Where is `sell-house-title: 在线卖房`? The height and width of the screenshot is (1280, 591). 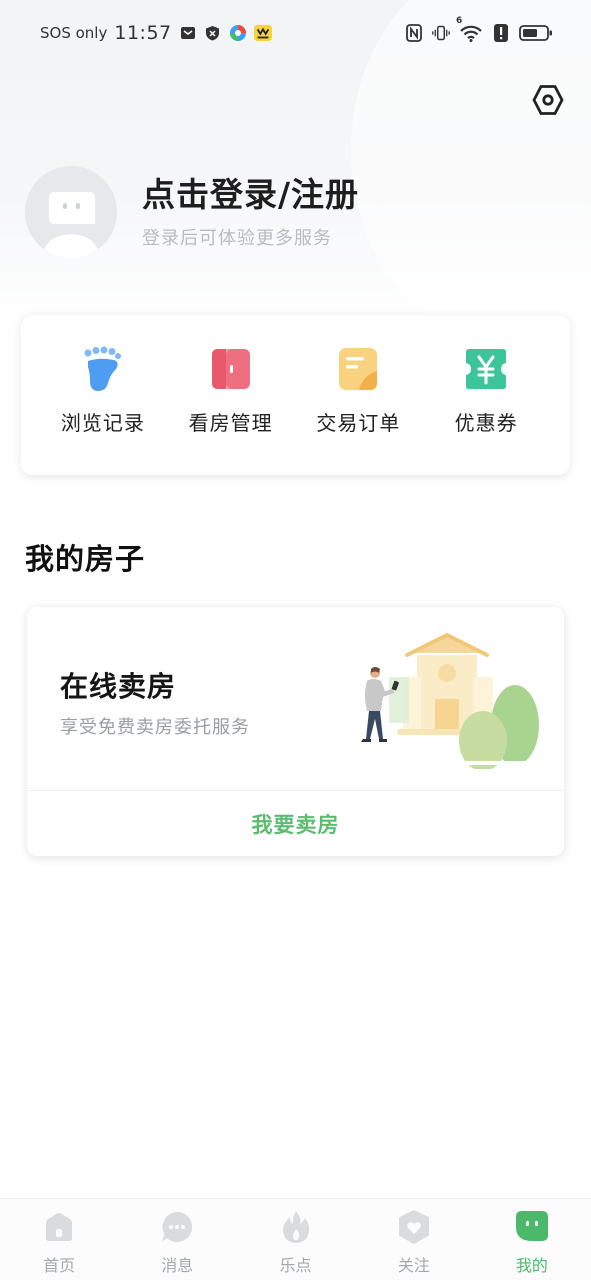
sell-house-title: 在线卖房 is located at coordinates (118, 686).